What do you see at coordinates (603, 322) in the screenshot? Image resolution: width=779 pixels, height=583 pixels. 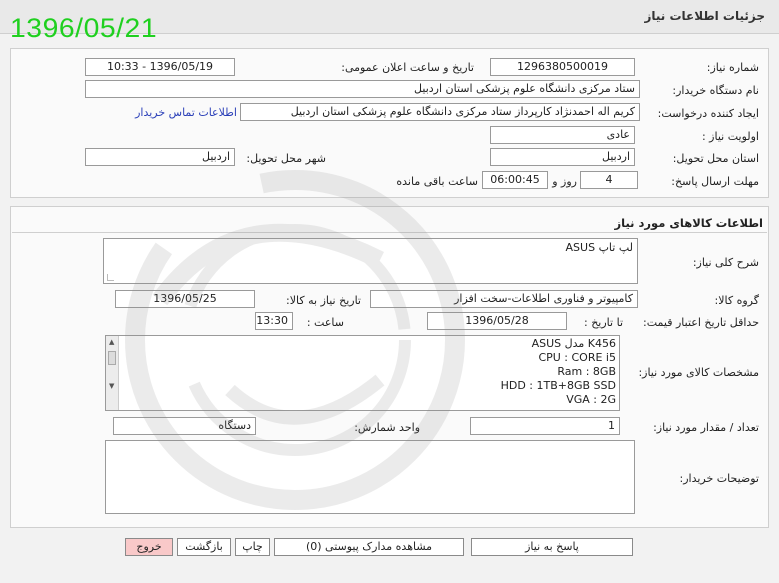 I see `to-date-label: تا تاریخ :` at bounding box center [603, 322].